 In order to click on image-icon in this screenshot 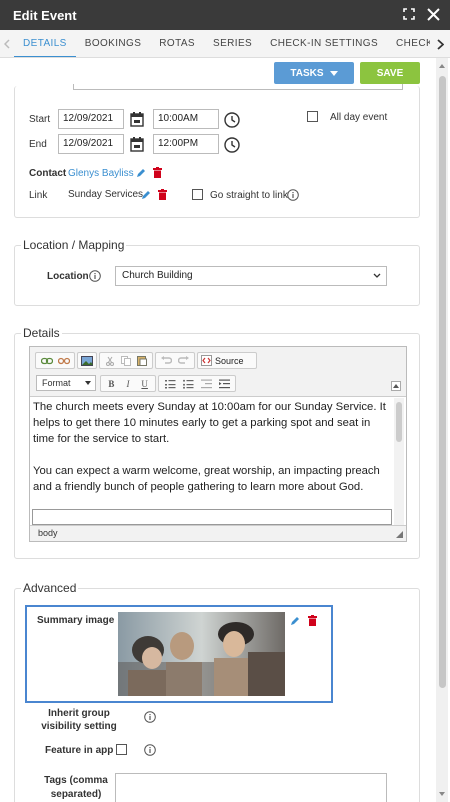, I will do `click(87, 361)`.